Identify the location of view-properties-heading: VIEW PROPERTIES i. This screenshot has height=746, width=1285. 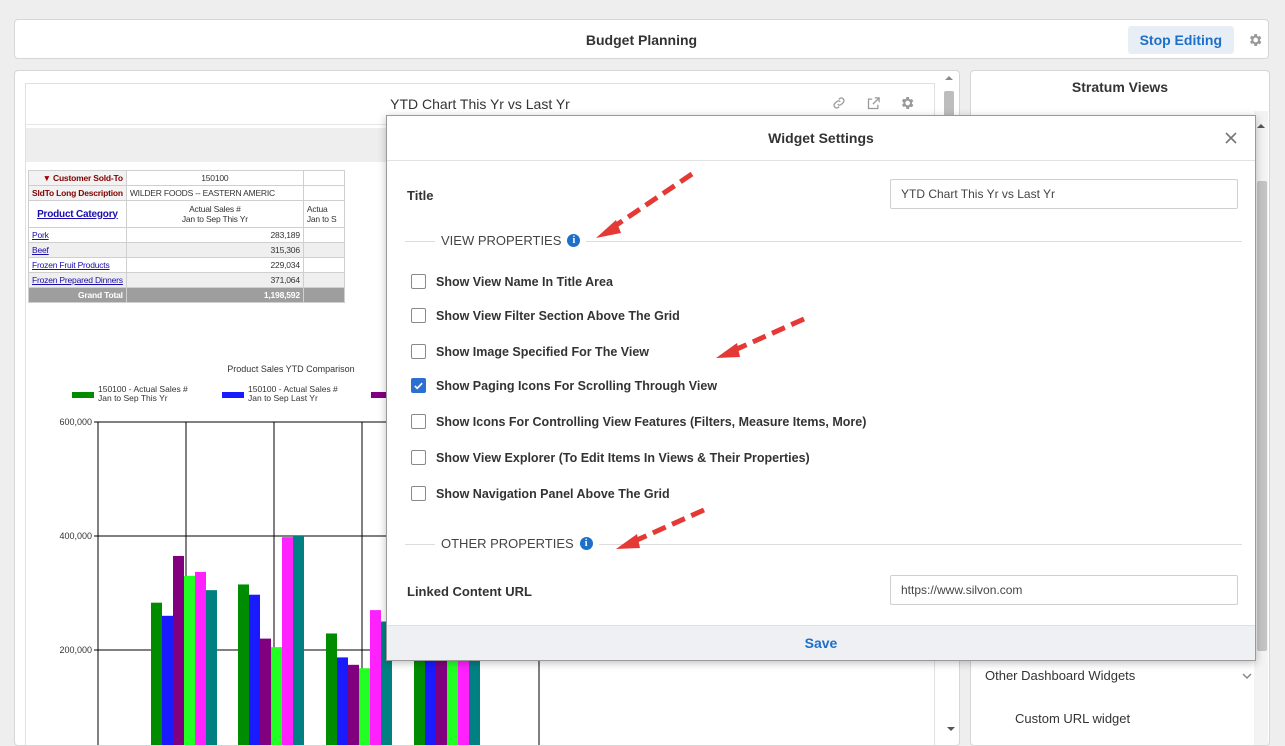
(511, 240).